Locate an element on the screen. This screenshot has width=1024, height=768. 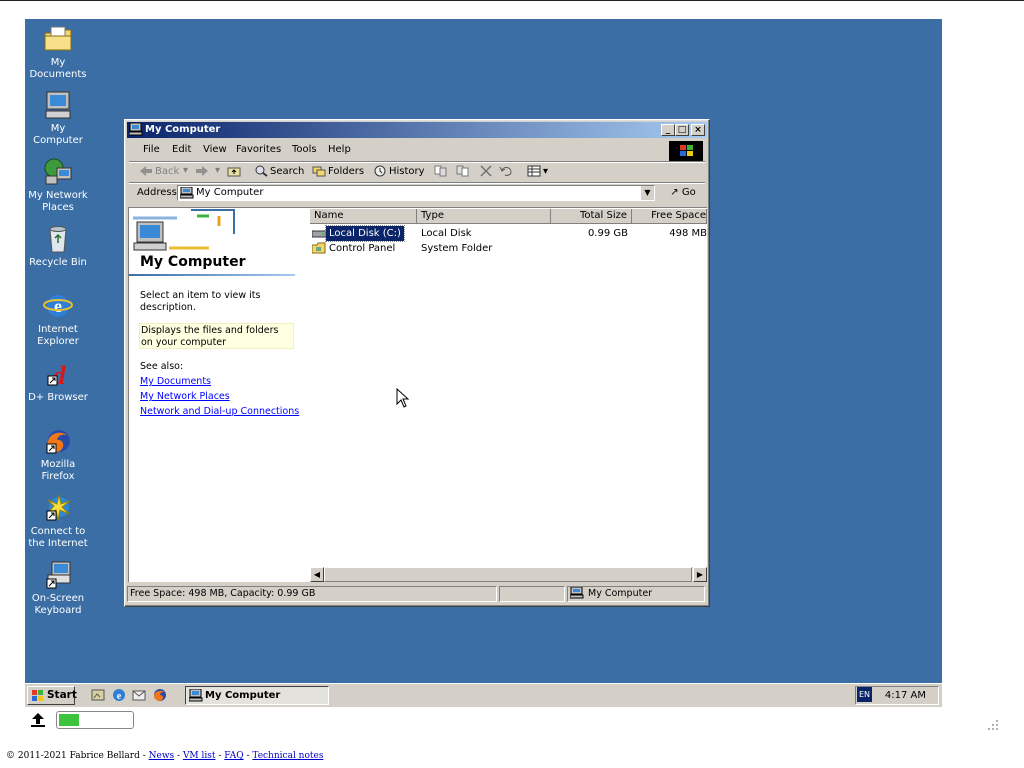
menu-favorites: Favorites is located at coordinates (258, 149).